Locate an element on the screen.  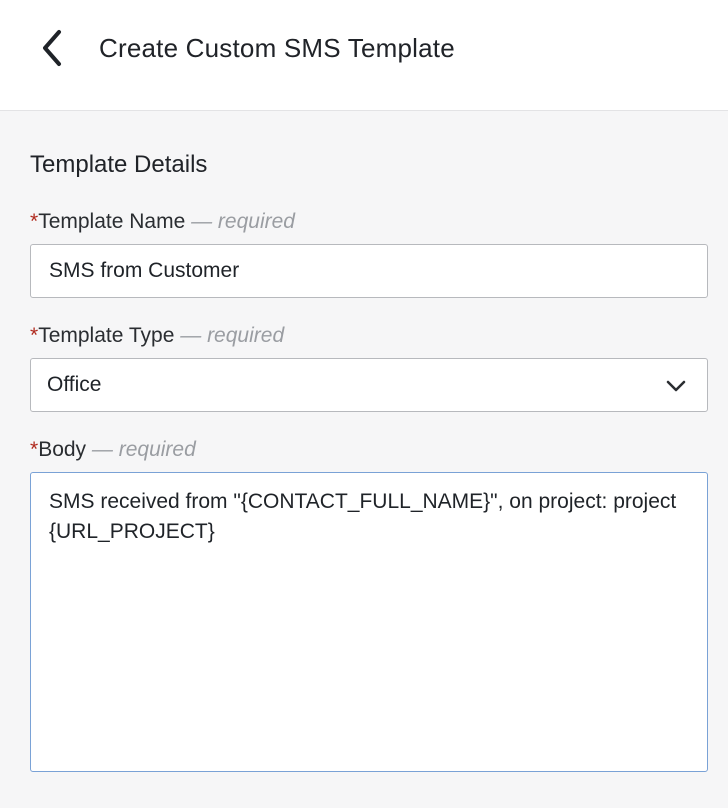
chevron-left-icon is located at coordinates (52, 48).